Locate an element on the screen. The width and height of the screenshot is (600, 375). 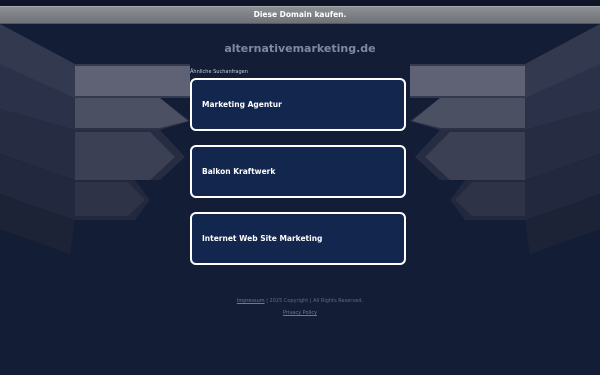
domain-title: alternativemarketing.de is located at coordinates (300, 48).